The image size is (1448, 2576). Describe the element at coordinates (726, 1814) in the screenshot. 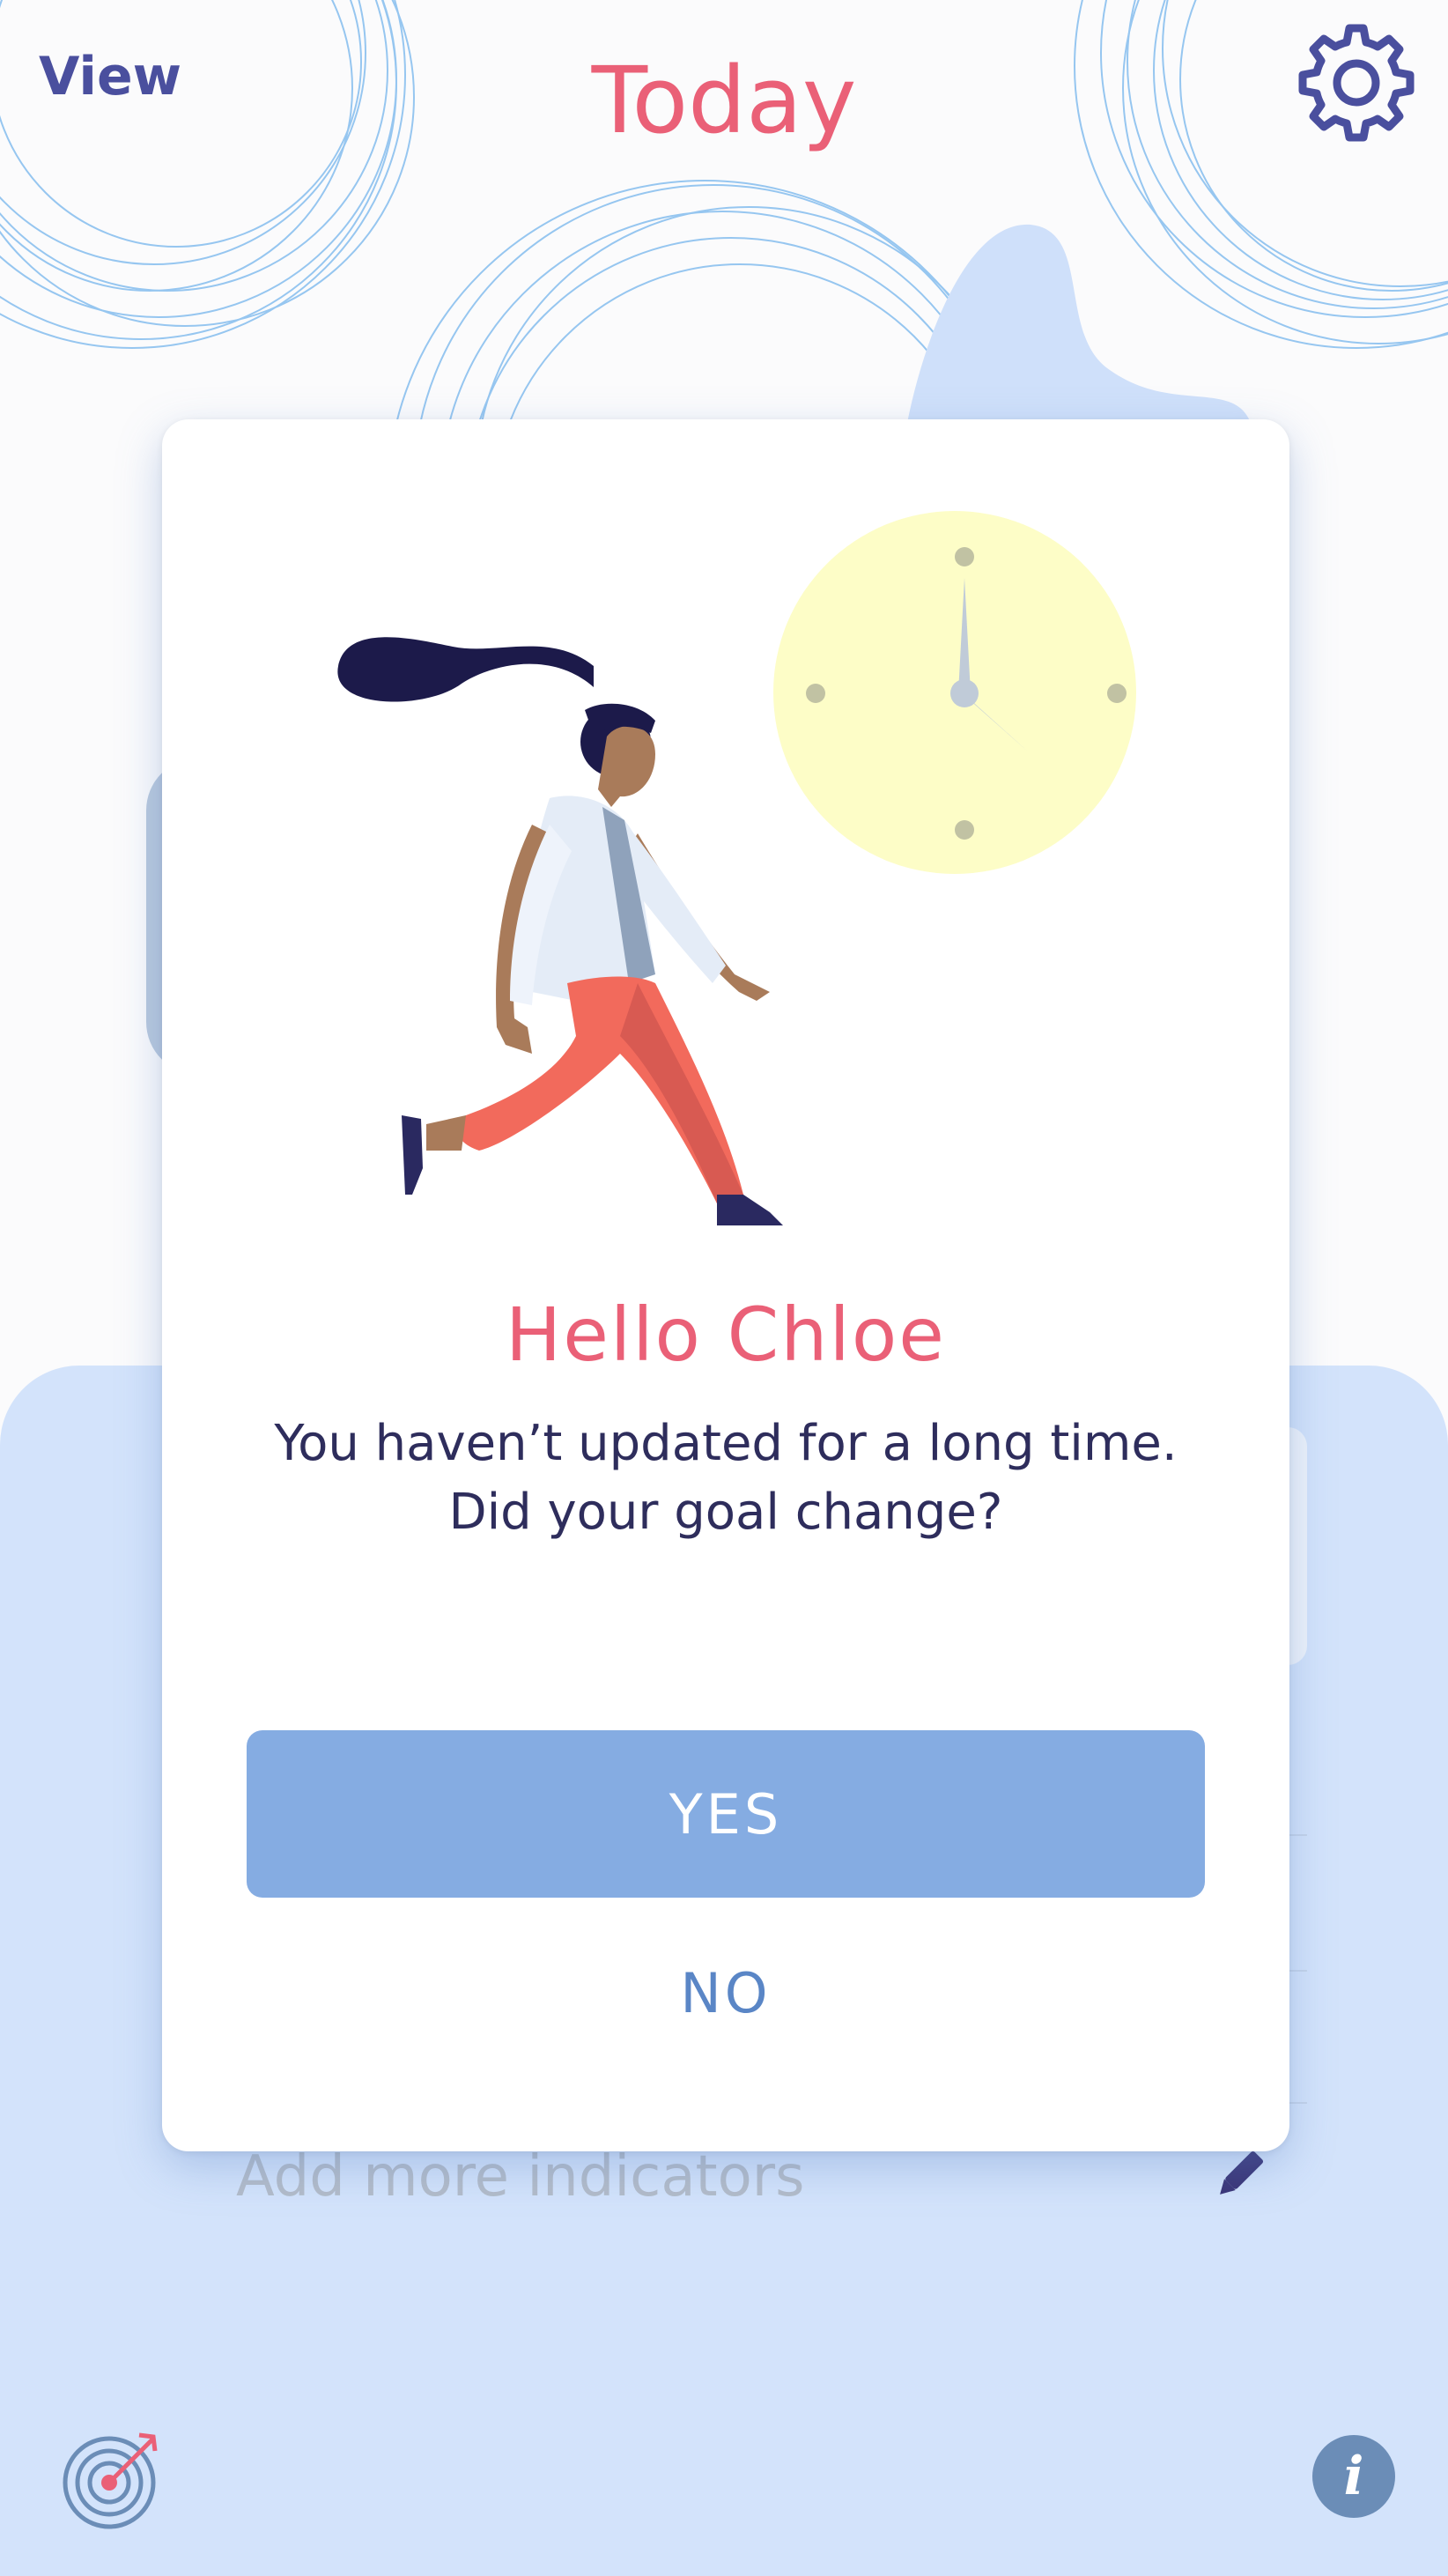

I see `yes-button: YES` at that location.